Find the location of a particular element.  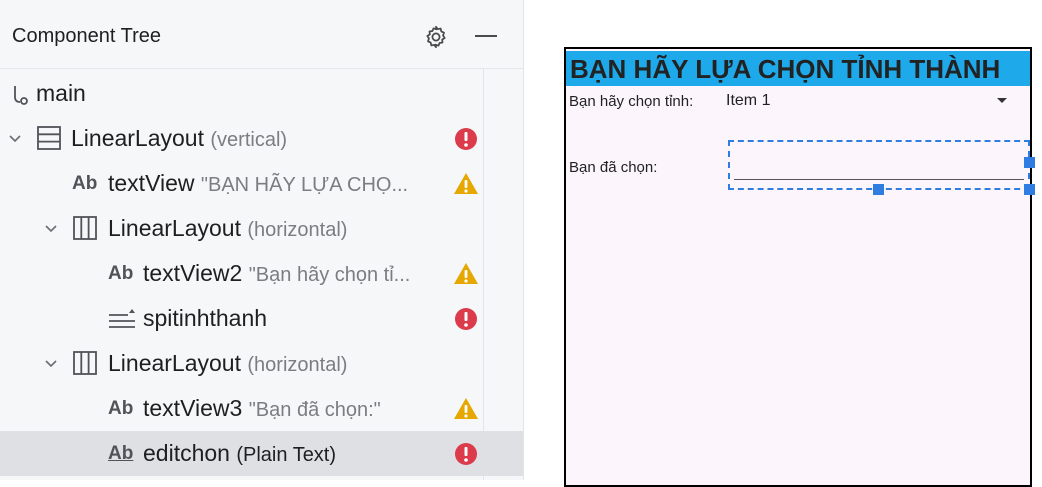

tree-row-editchon: Ab editchon (Plain Text) is located at coordinates (261, 453).